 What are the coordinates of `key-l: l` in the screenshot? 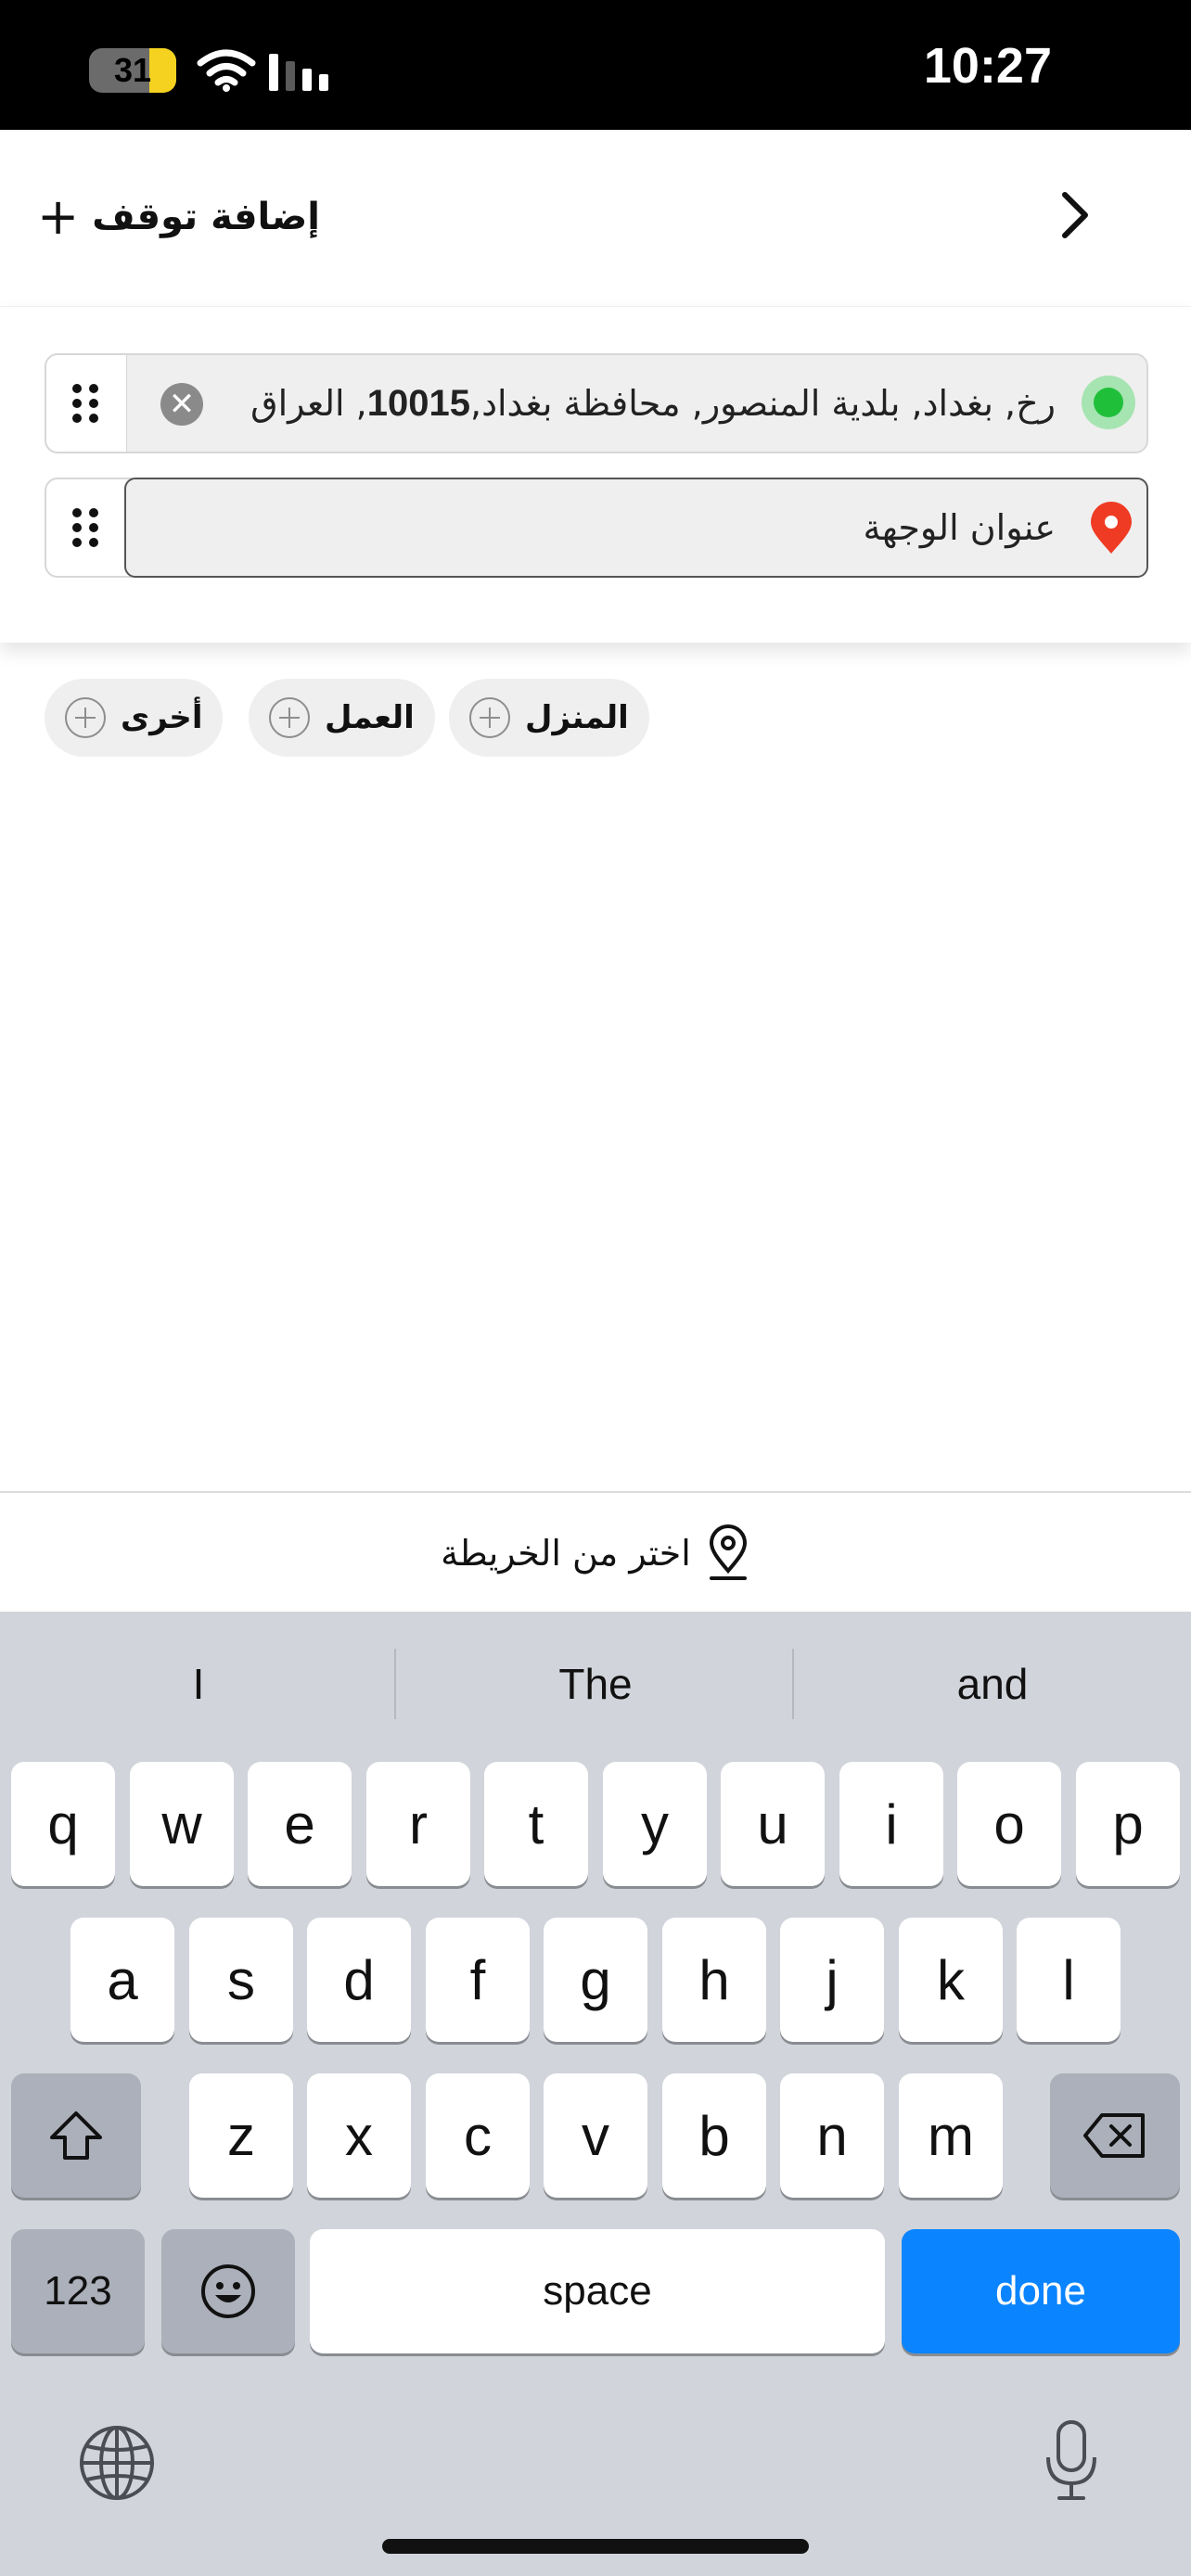 It's located at (1069, 1980).